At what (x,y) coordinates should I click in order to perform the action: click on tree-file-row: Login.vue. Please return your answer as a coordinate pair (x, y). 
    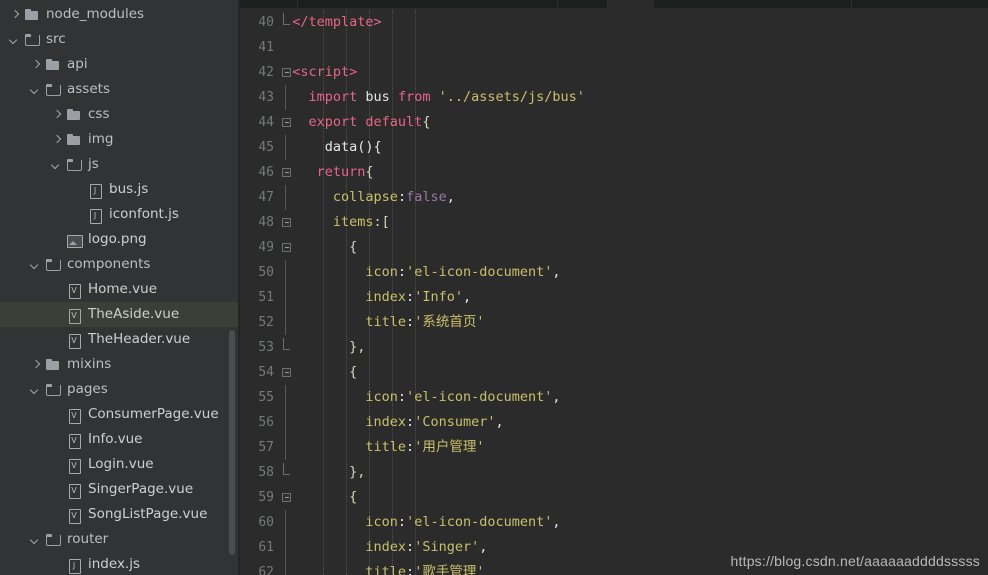
    Looking at the image, I should click on (120, 464).